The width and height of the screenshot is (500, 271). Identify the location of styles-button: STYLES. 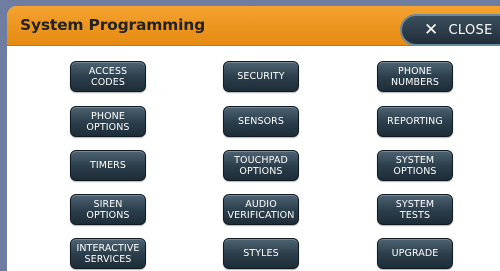
(261, 253).